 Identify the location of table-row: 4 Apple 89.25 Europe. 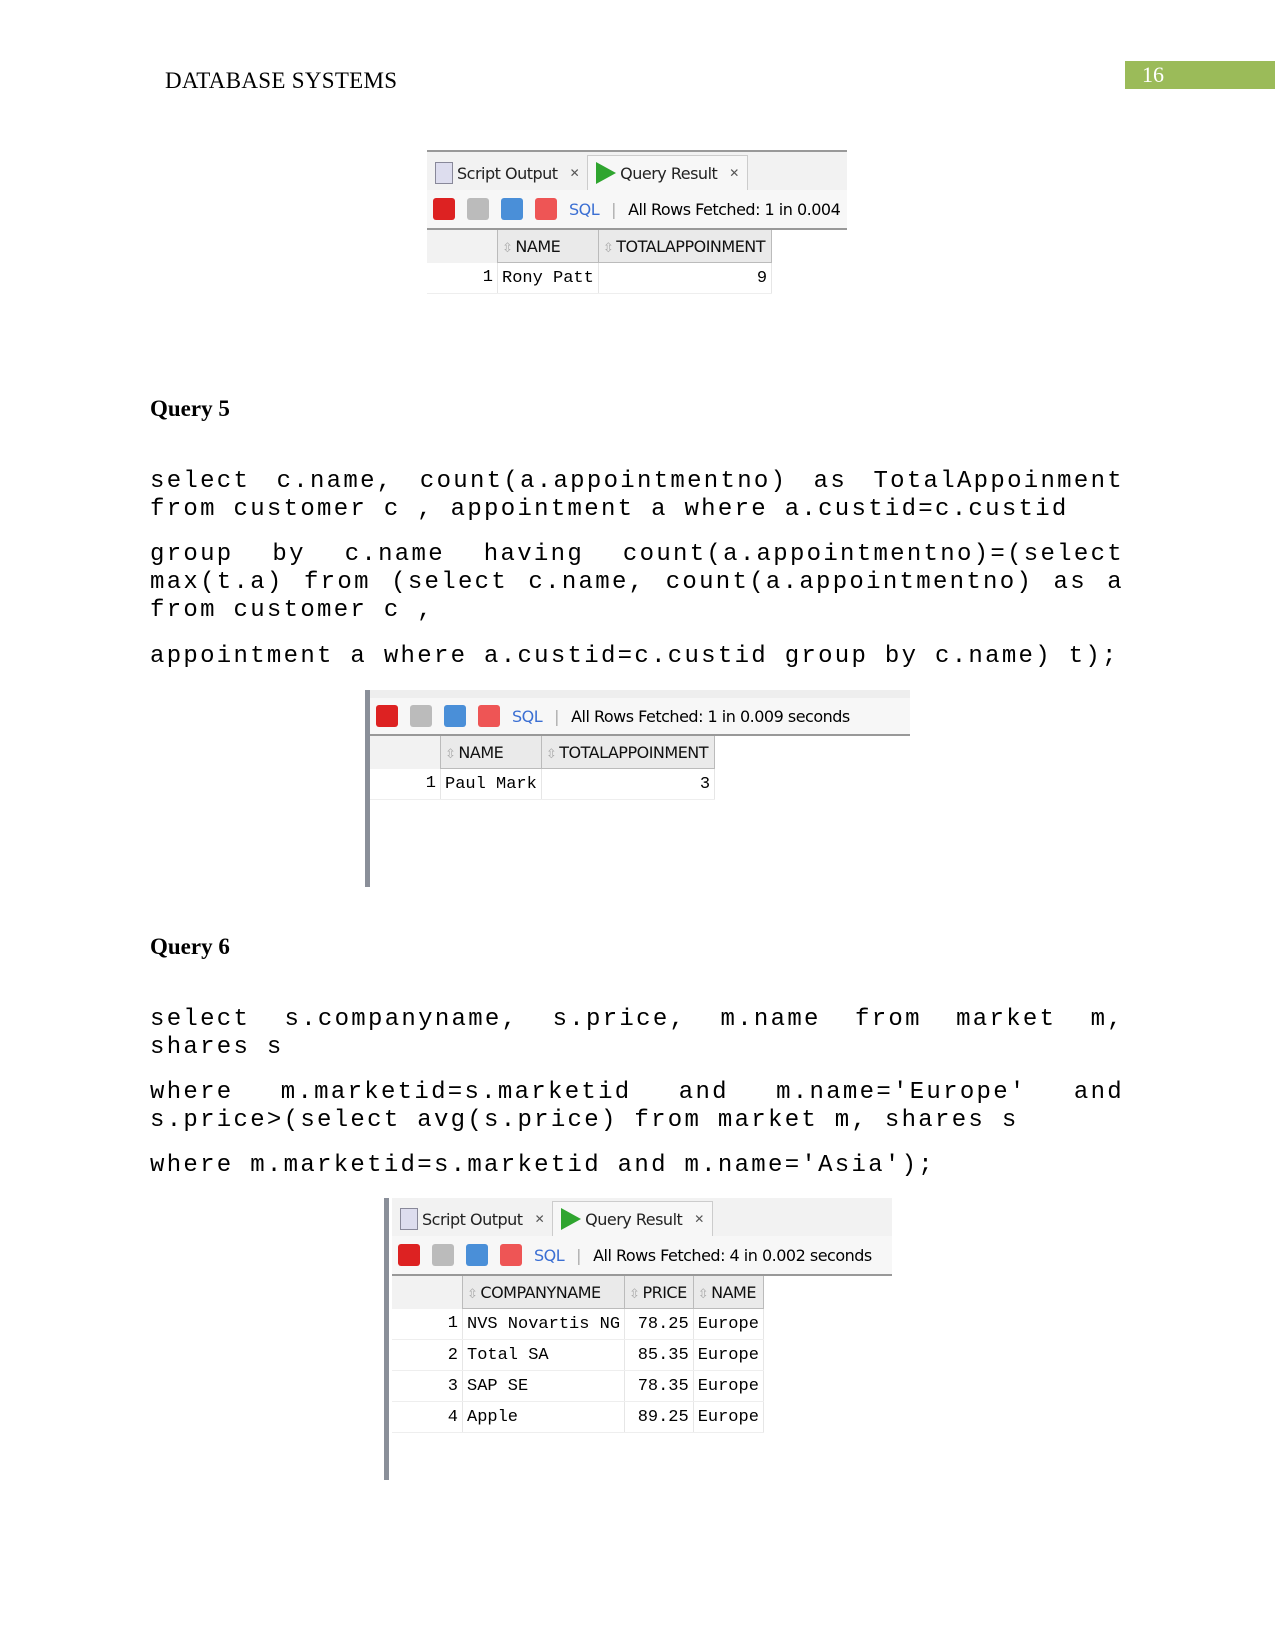
(578, 1417).